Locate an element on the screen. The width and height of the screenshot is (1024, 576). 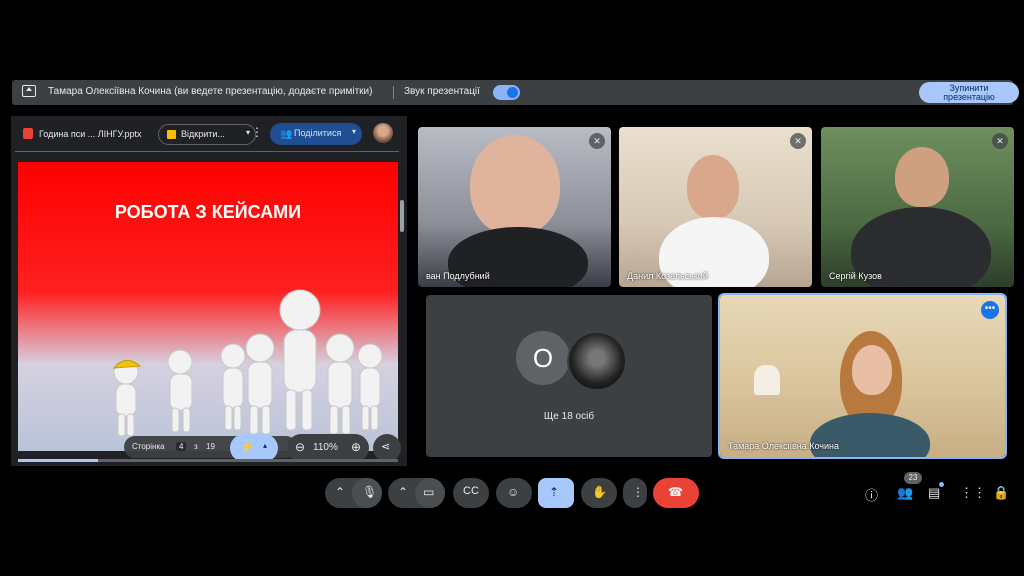
laser-pointer-button: ⚡ ▴ is located at coordinates (254, 448).